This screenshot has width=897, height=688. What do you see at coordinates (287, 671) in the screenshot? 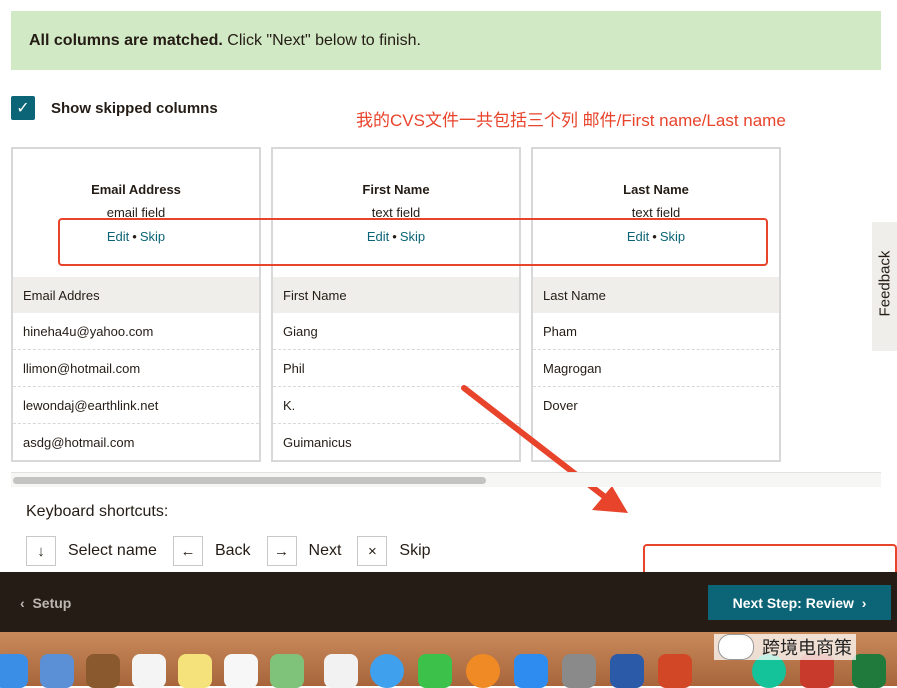
I see `maps-icon` at bounding box center [287, 671].